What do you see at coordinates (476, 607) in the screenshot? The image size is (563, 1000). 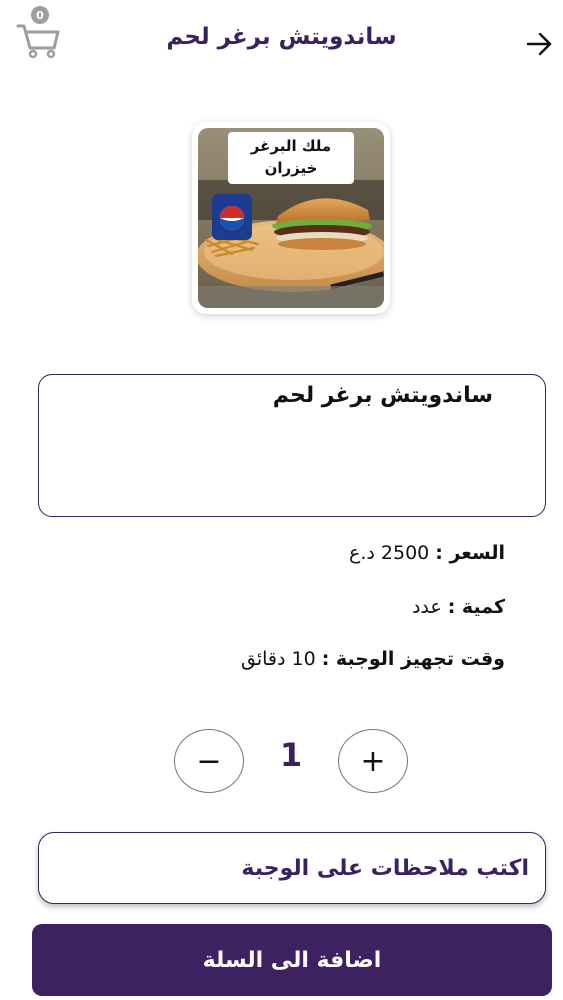 I see `quantity-label: كمية :` at bounding box center [476, 607].